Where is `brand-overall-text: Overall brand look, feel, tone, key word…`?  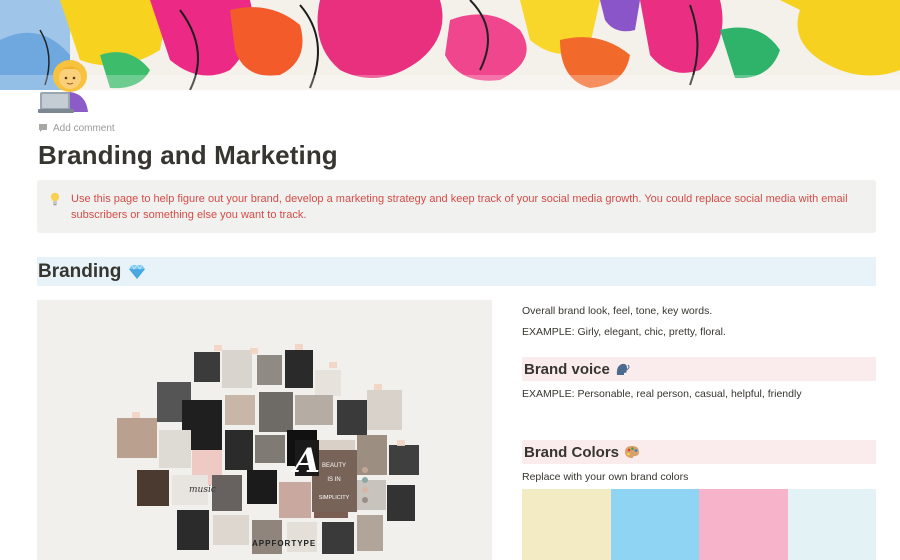
brand-overall-text: Overall brand look, feel, tone, key word… is located at coordinates (617, 311).